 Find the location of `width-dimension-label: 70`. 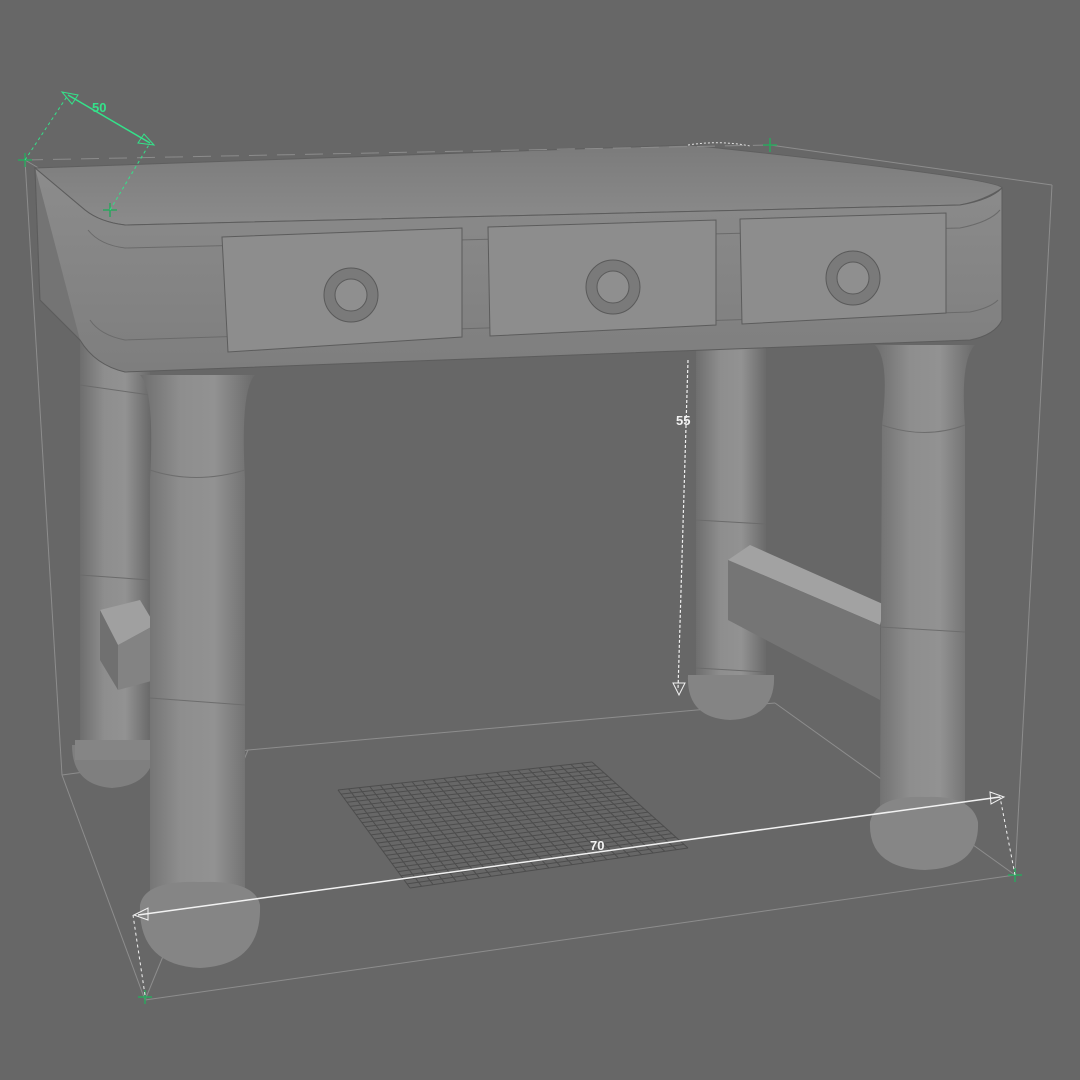

width-dimension-label: 70 is located at coordinates (597, 845).